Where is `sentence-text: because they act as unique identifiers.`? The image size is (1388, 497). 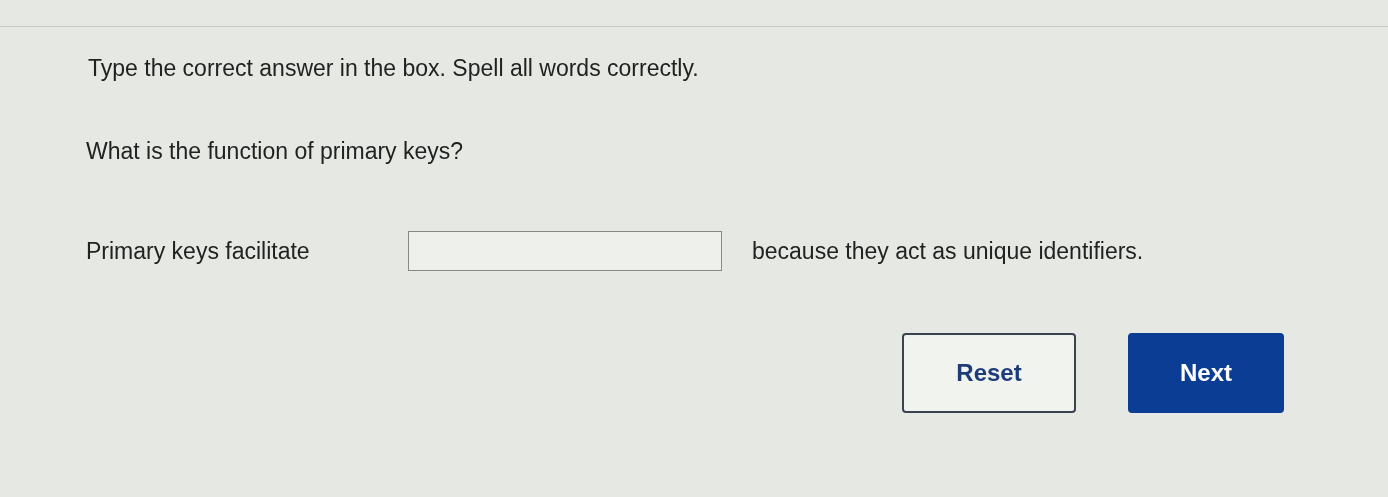 sentence-text: because they act as unique identifiers. is located at coordinates (948, 251).